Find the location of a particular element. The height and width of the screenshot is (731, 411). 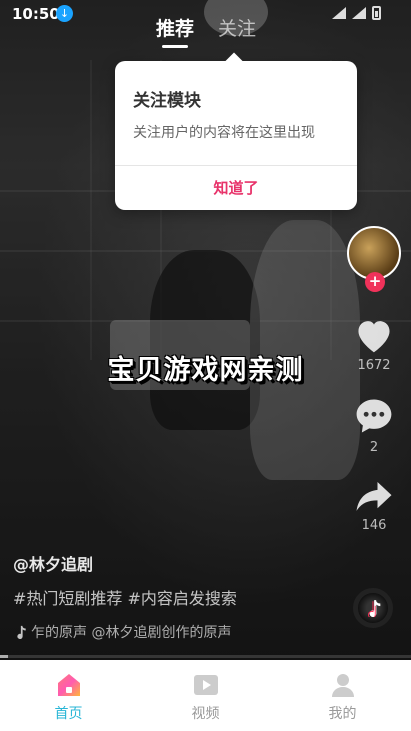

video-progress-bar is located at coordinates (205, 656).